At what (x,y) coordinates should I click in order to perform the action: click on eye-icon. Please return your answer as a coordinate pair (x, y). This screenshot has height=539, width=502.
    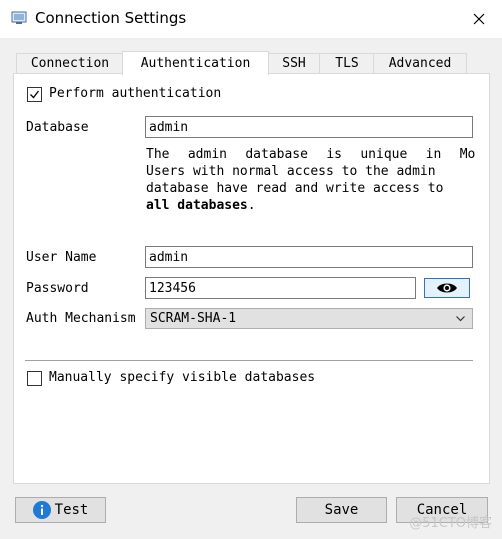
    Looking at the image, I should click on (447, 288).